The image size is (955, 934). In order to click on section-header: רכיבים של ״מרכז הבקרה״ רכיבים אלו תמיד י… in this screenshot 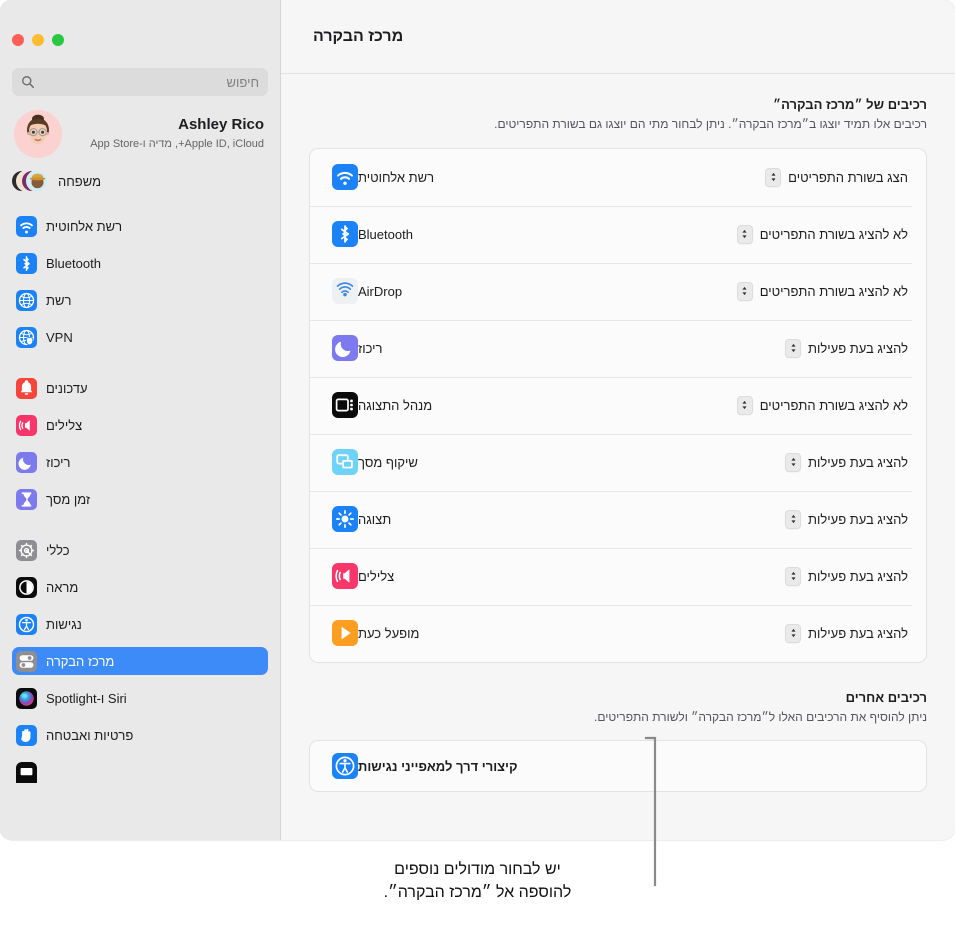, I will do `click(618, 115)`.